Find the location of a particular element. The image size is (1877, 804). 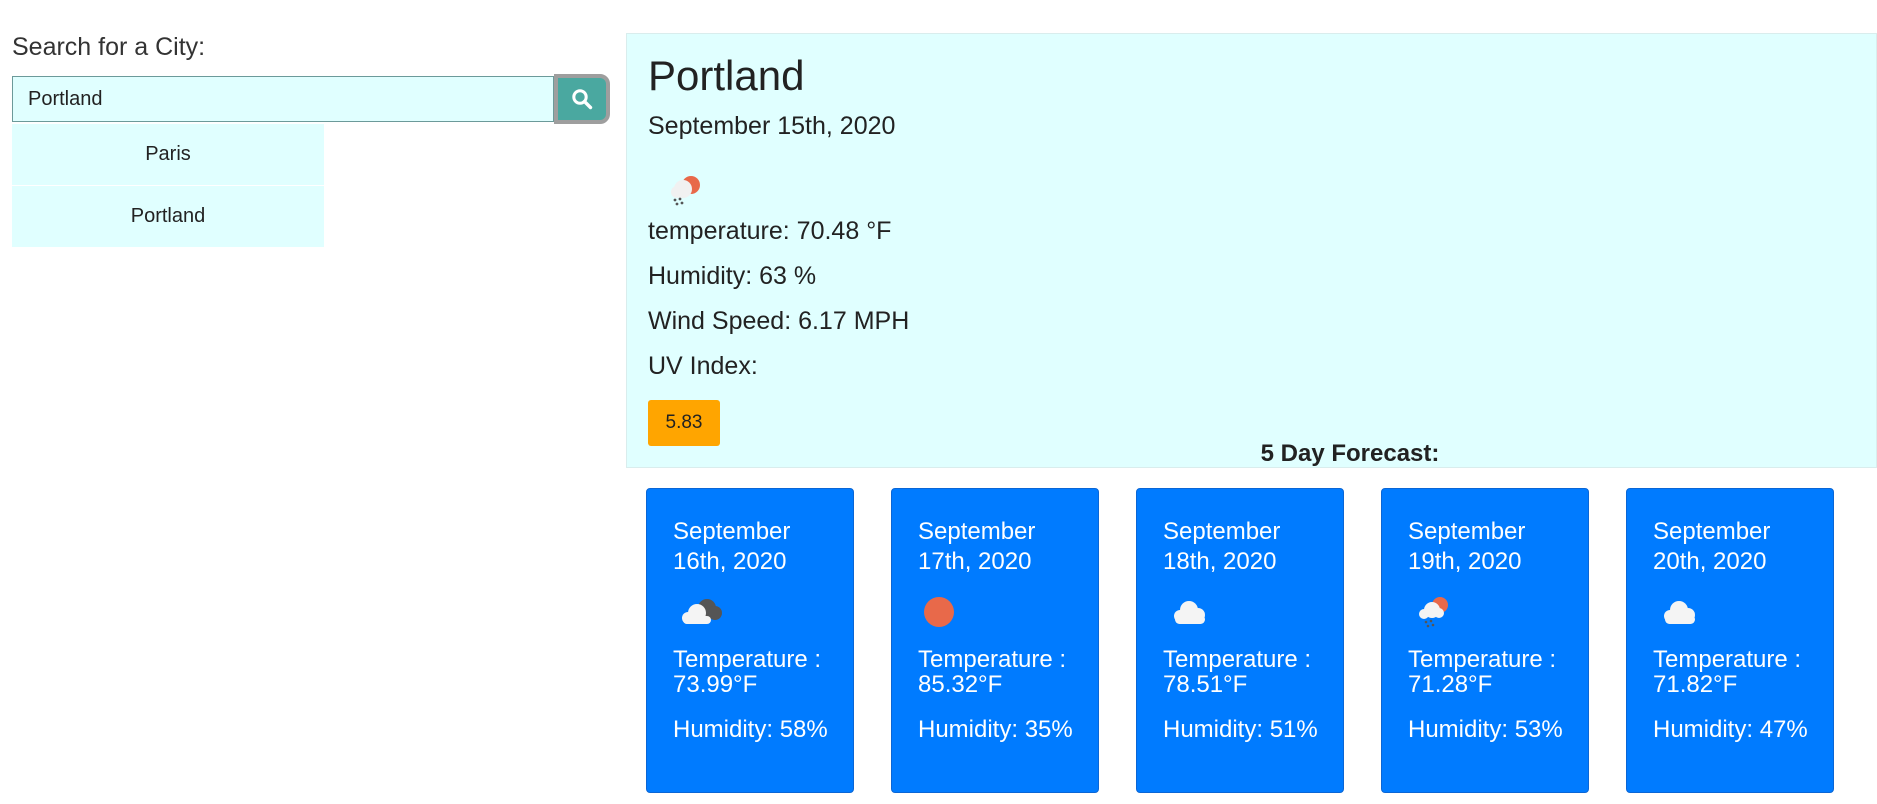

forecast-date: September 20th, 2020 is located at coordinates (1712, 546).